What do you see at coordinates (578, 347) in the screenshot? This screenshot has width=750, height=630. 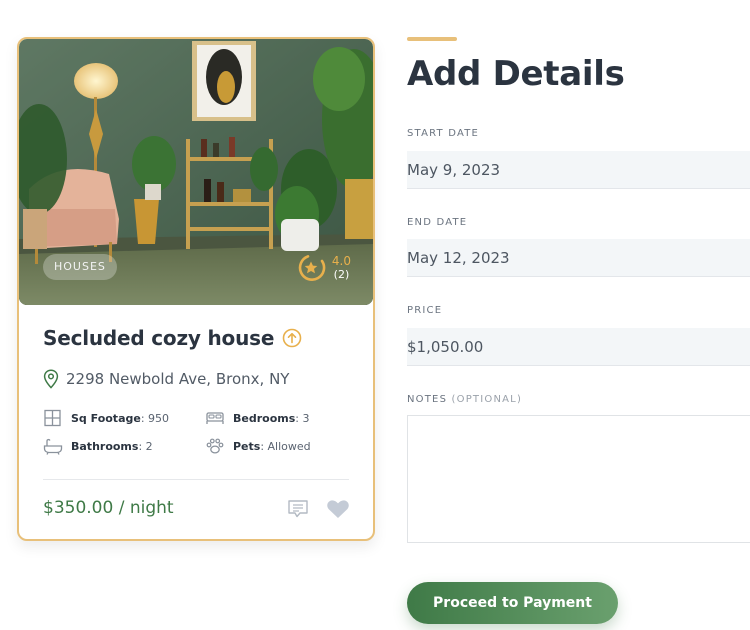 I see `price-field` at bounding box center [578, 347].